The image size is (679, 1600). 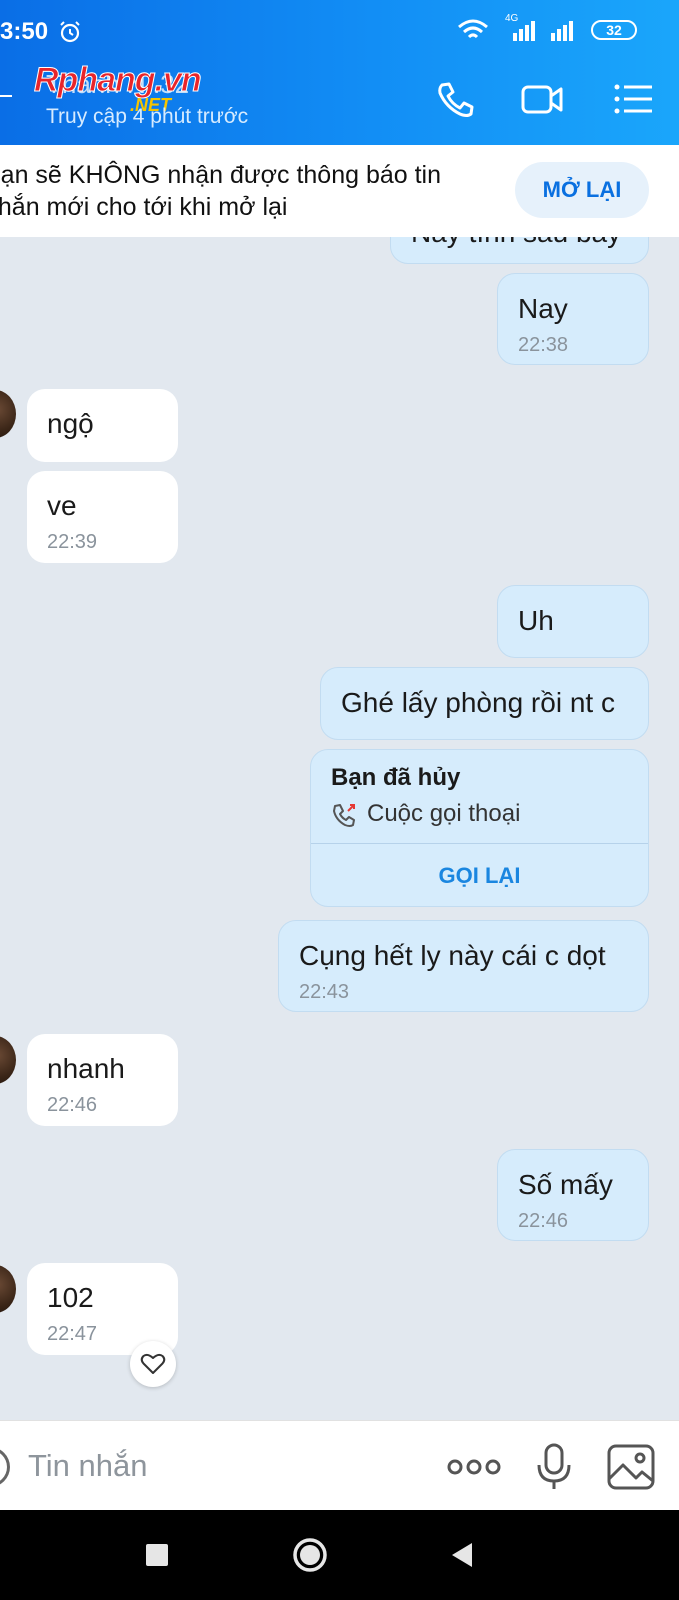 I want to click on cell-signal-4g: 4G, so click(x=519, y=27).